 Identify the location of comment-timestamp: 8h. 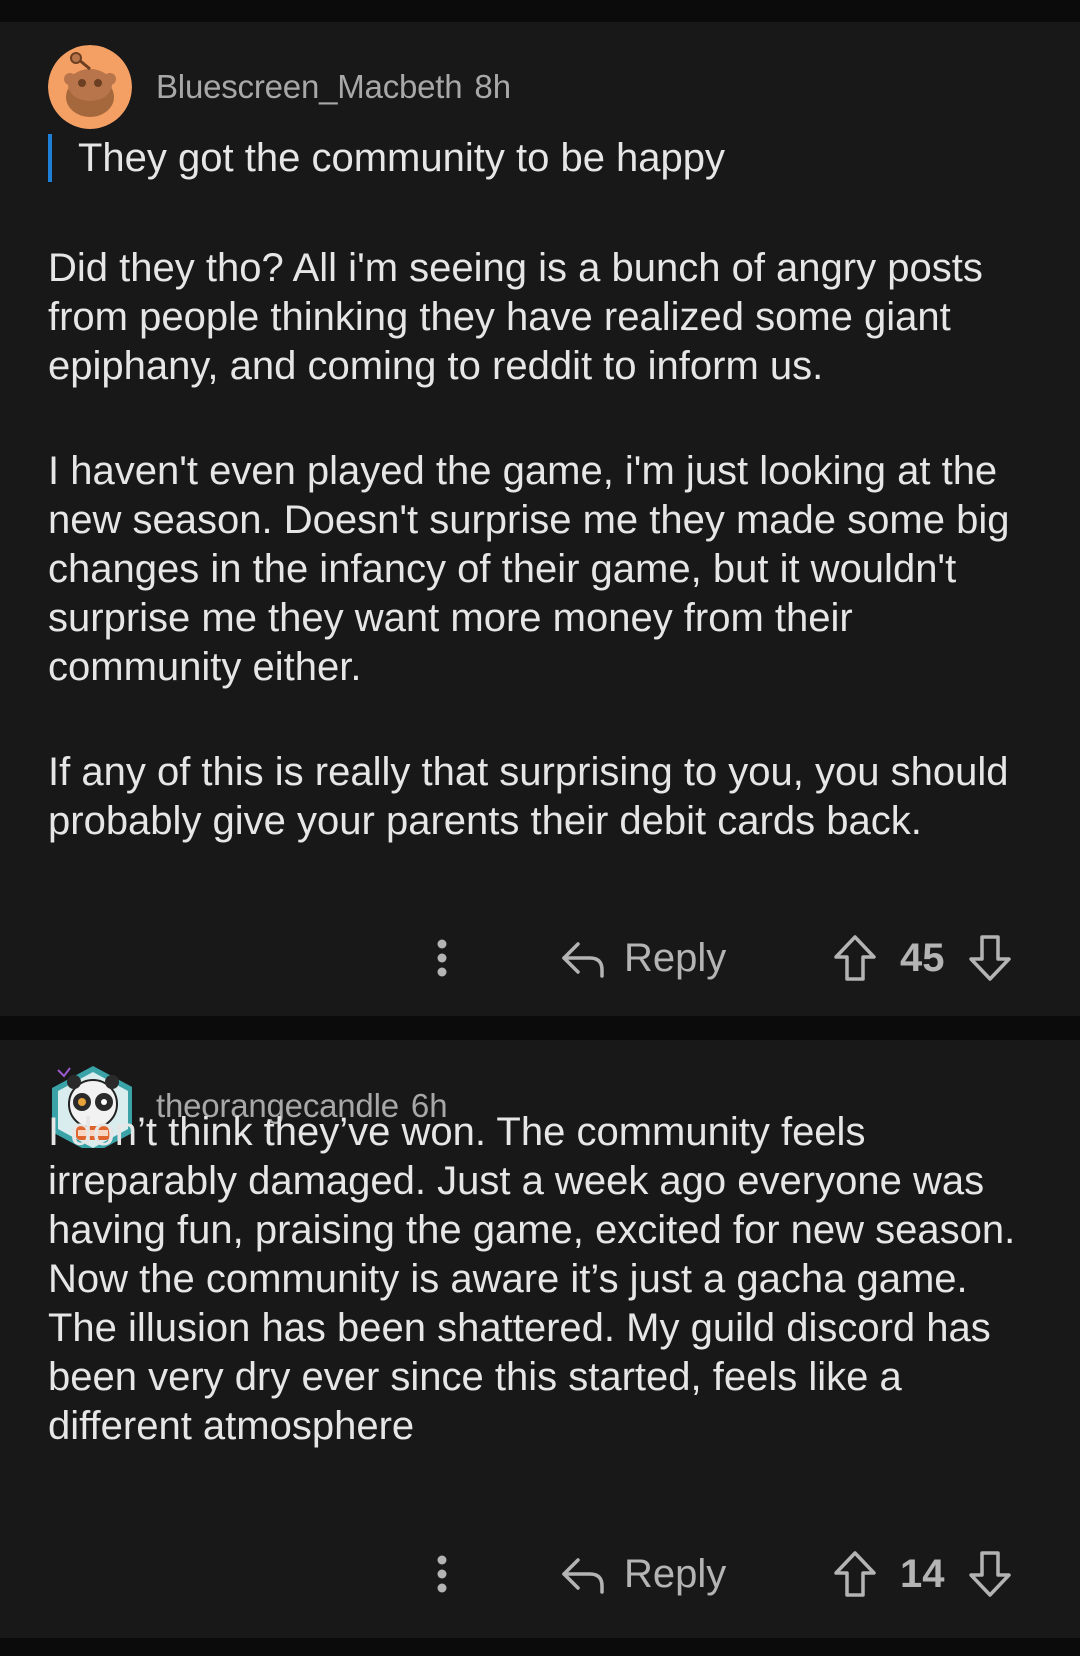
(493, 86).